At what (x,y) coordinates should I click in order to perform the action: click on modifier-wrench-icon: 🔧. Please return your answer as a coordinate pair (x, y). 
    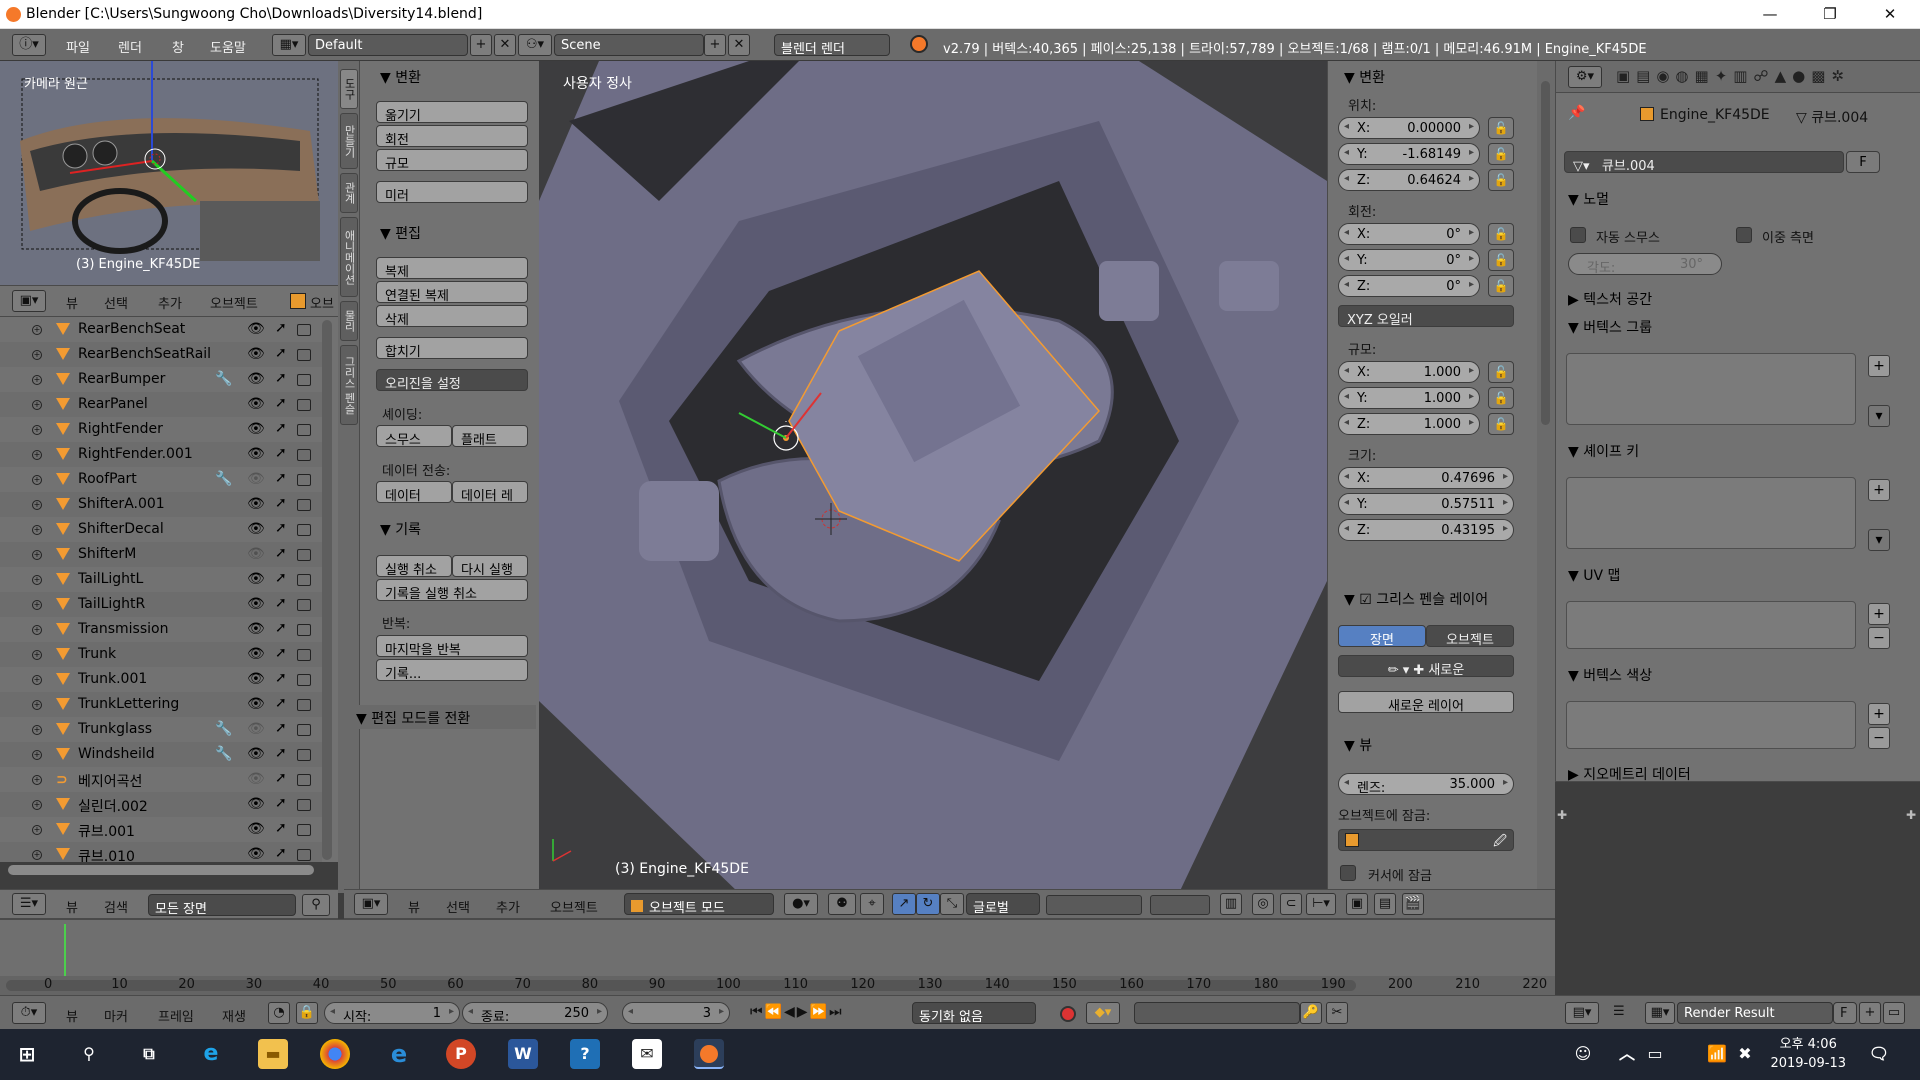
    Looking at the image, I should click on (223, 729).